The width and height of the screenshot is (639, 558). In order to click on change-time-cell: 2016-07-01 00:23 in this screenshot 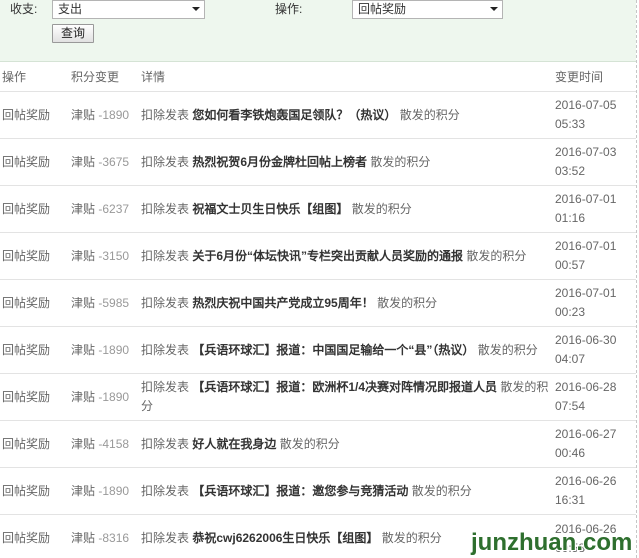, I will do `click(594, 303)`.